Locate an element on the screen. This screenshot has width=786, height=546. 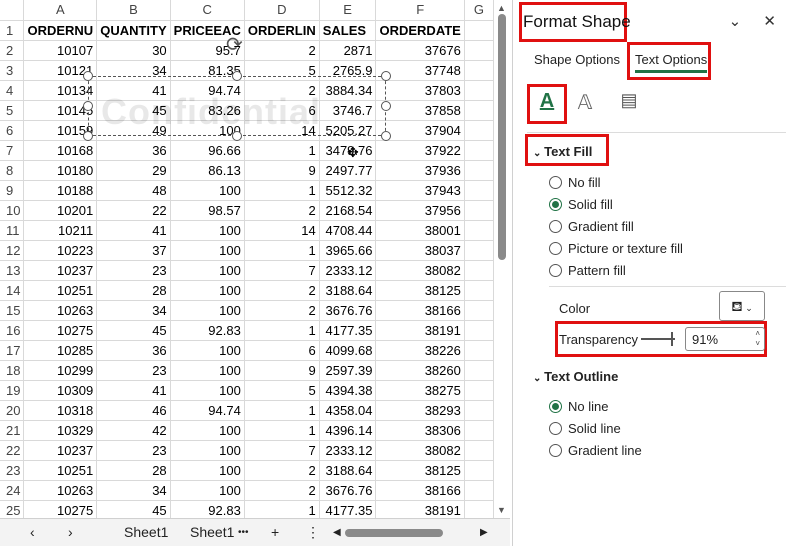
more-sheets-icon: ••• is located at coordinates (243, 532).